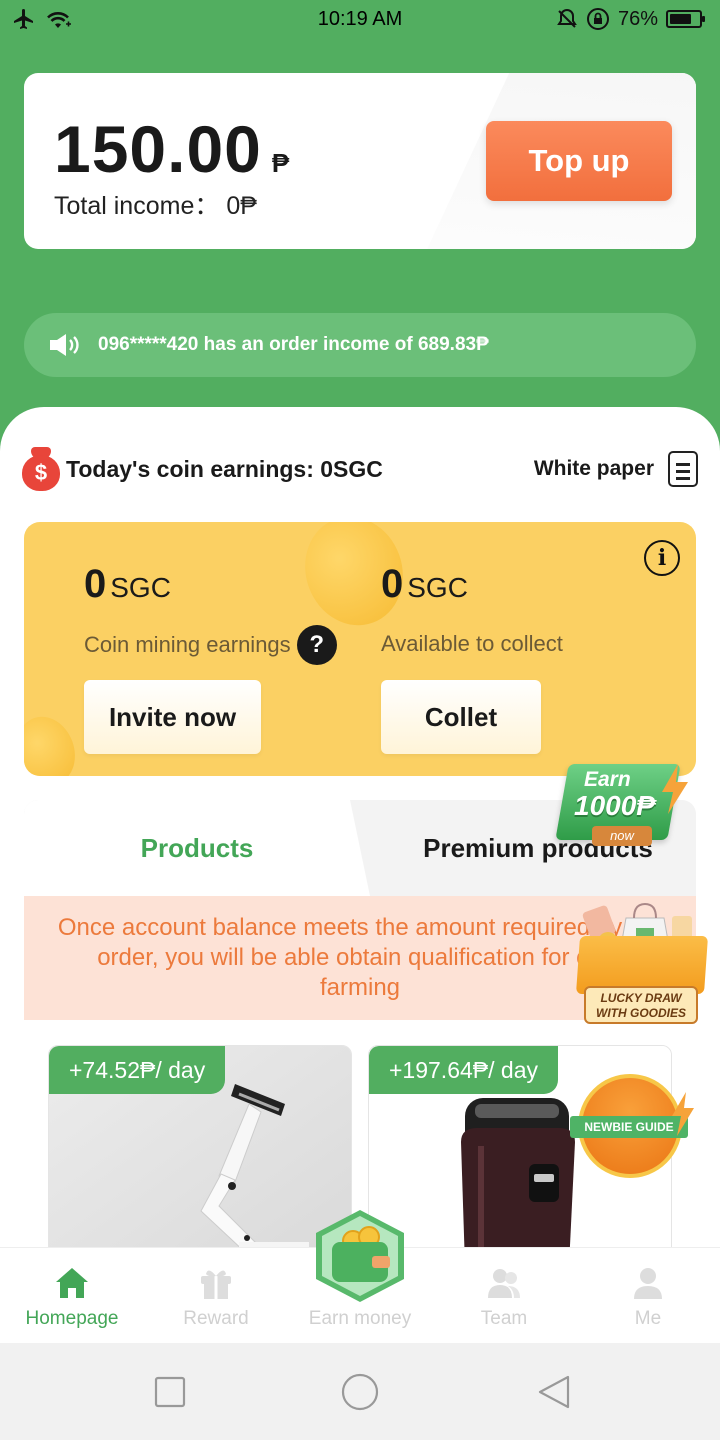  Describe the element at coordinates (554, 1392) in the screenshot. I see `back-icon` at that location.